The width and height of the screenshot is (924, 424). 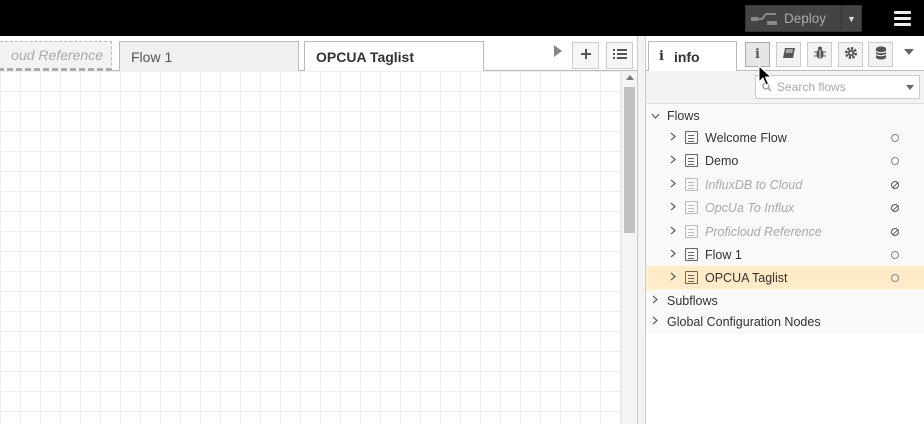 I want to click on gear-icon, so click(x=851, y=54).